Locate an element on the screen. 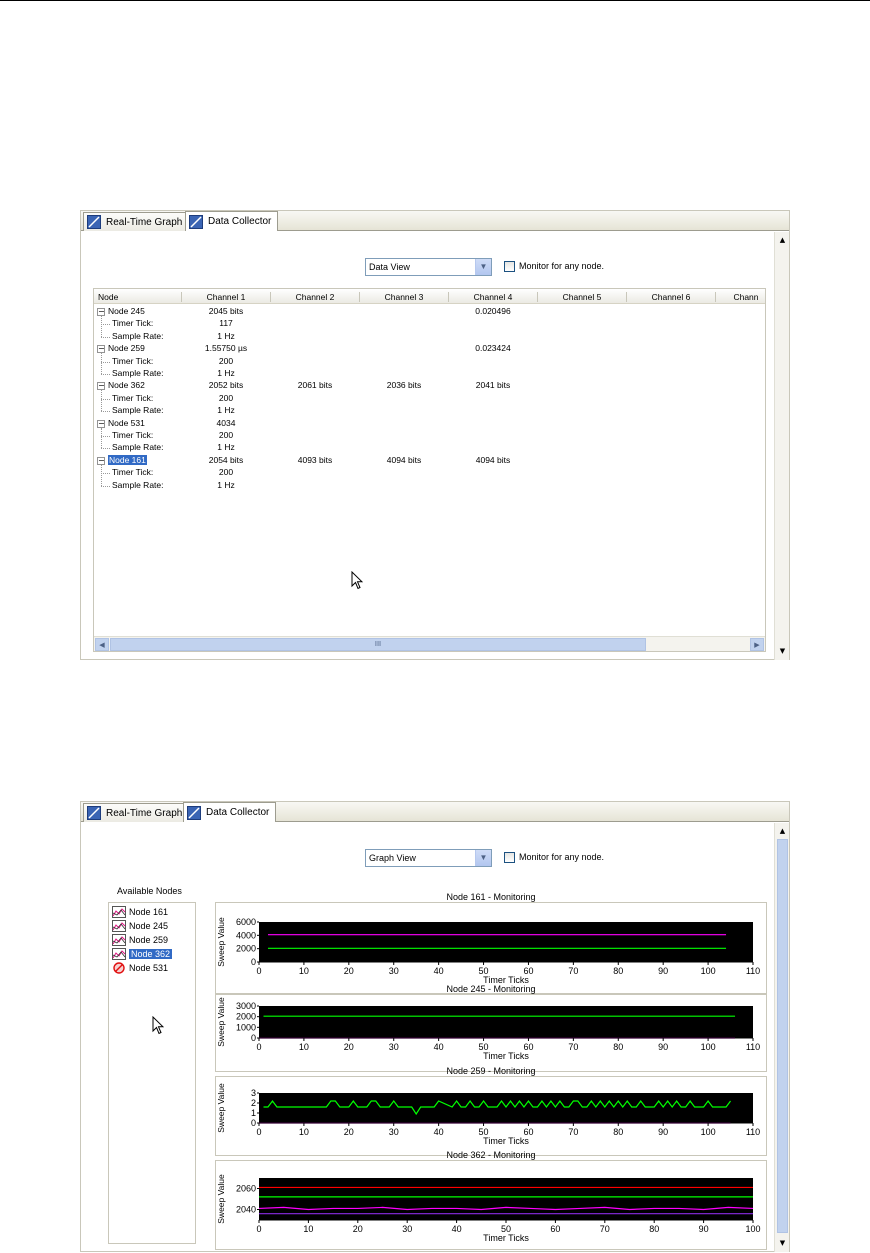 This screenshot has width=870, height=1253. x-axis-label: Timer Ticks is located at coordinates (506, 1238).